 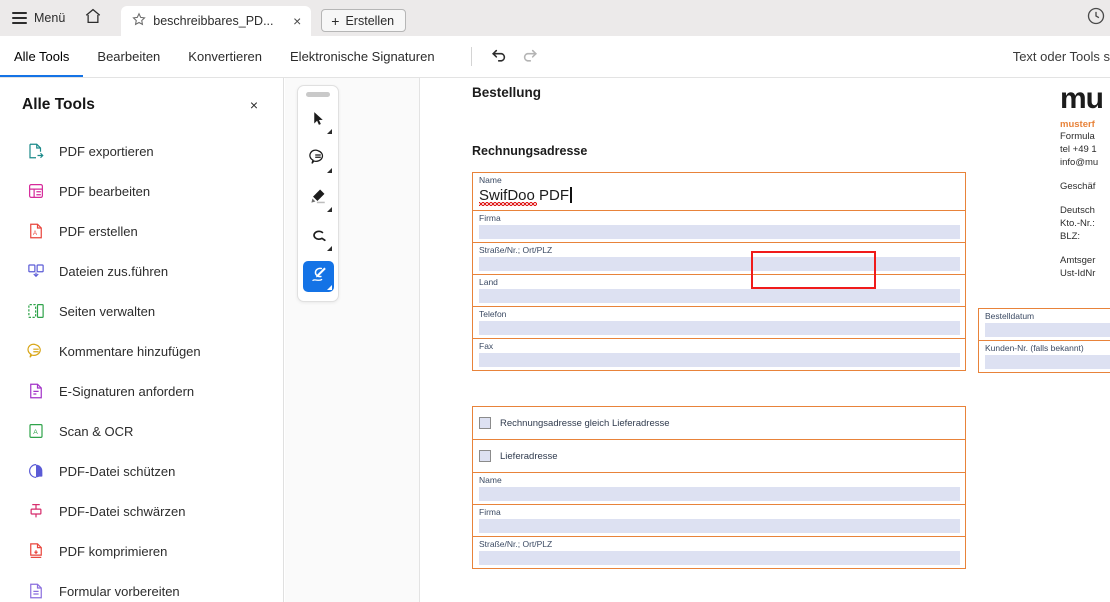 I want to click on comment-tool, so click(x=318, y=159).